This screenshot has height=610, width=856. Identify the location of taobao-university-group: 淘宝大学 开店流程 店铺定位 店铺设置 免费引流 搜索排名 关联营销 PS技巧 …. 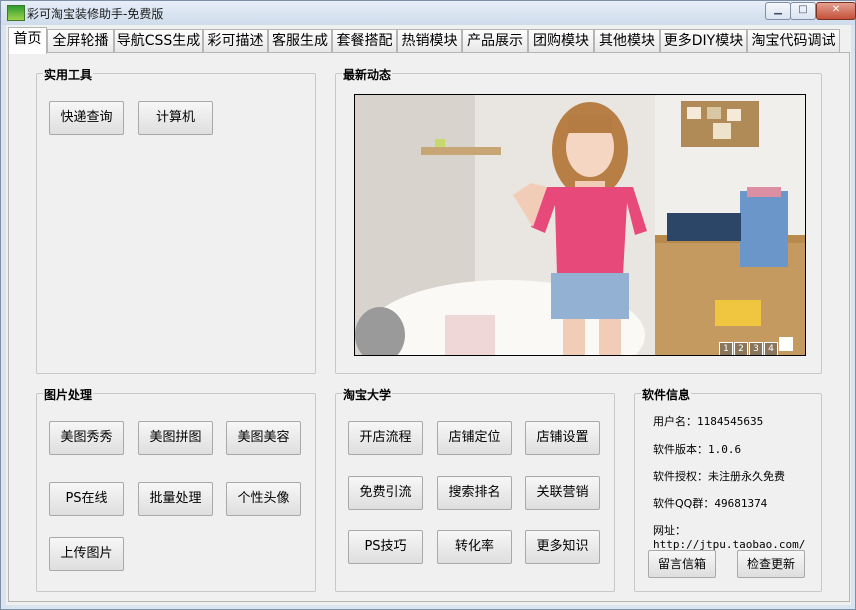
(475, 489).